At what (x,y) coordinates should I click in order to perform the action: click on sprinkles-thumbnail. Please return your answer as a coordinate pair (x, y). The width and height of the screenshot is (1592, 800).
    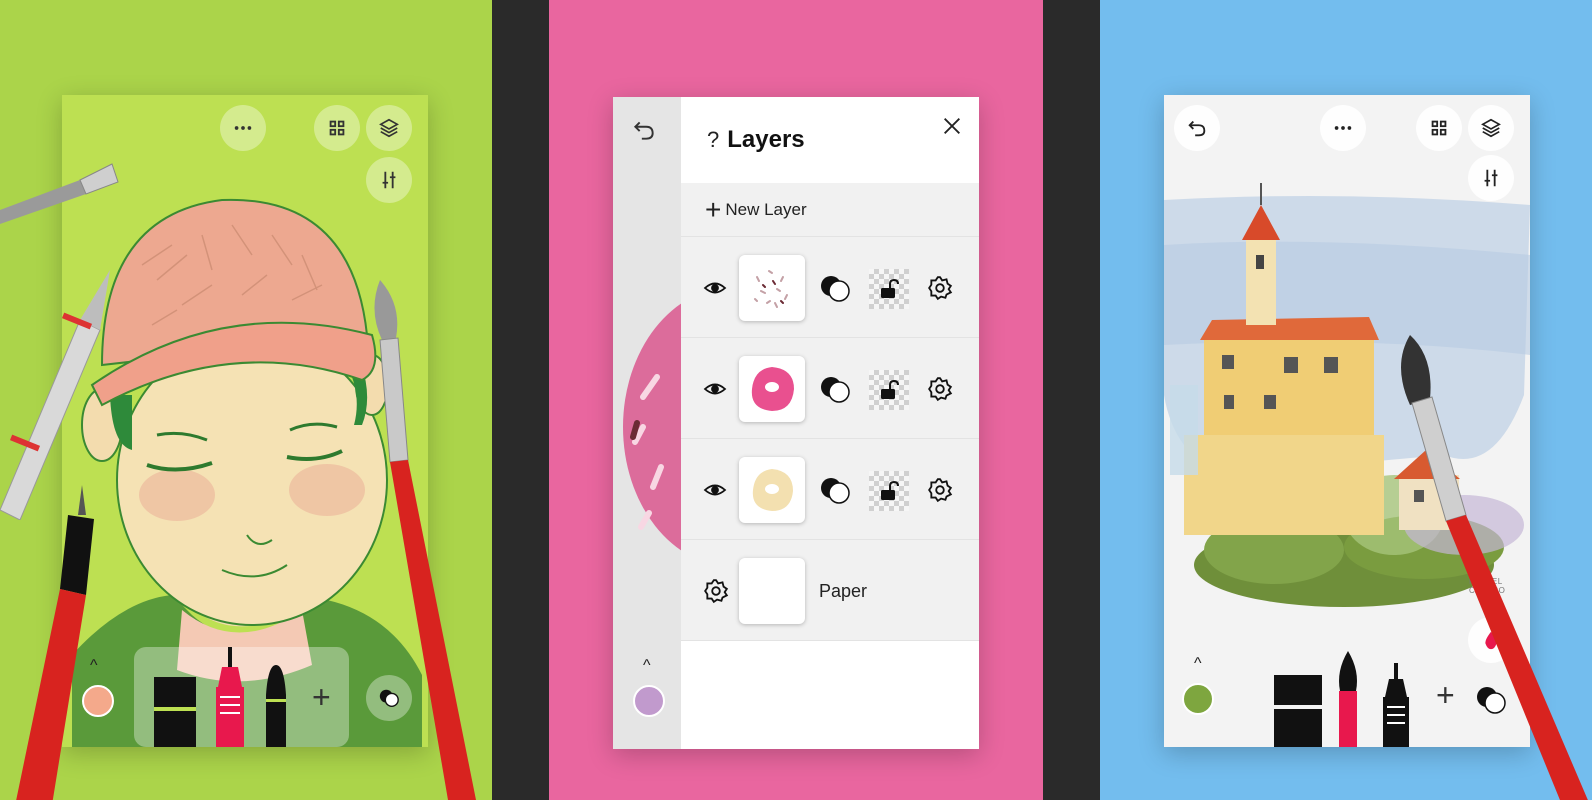
    Looking at the image, I should click on (771, 289).